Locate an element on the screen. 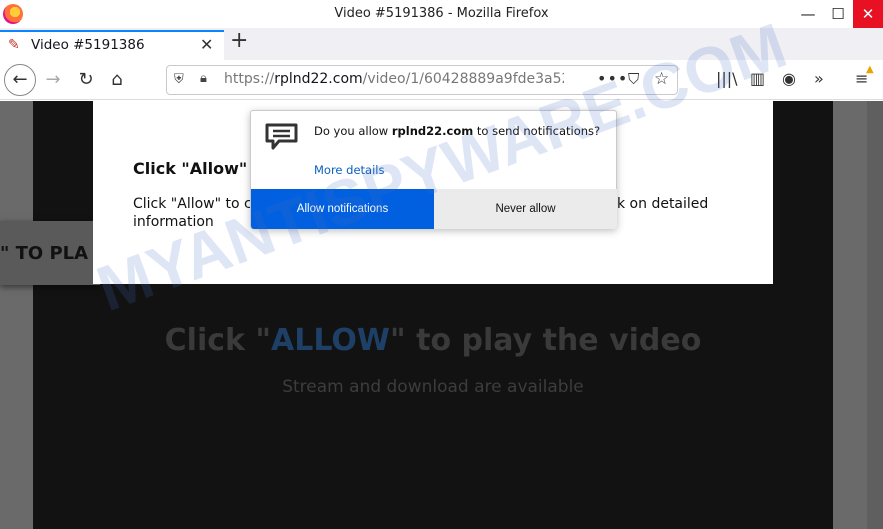 The width and height of the screenshot is (883, 529). tab-video: ✎ Video #5191386 ✕ is located at coordinates (112, 45).